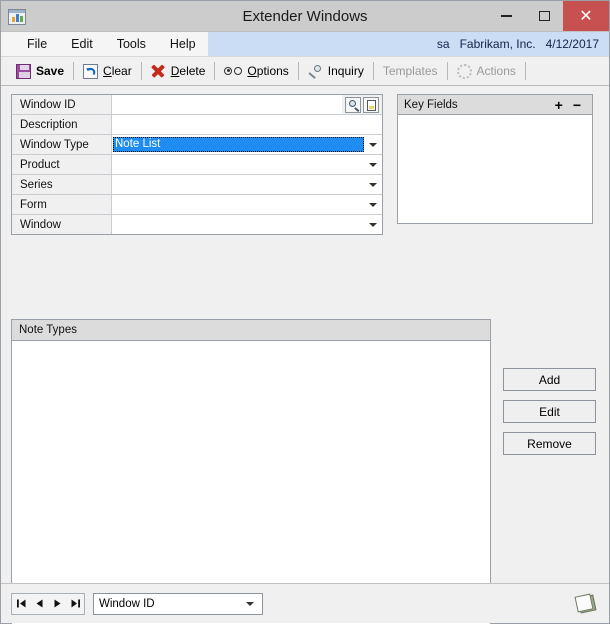 The height and width of the screenshot is (624, 610). What do you see at coordinates (62, 164) in the screenshot?
I see `label-product: Product` at bounding box center [62, 164].